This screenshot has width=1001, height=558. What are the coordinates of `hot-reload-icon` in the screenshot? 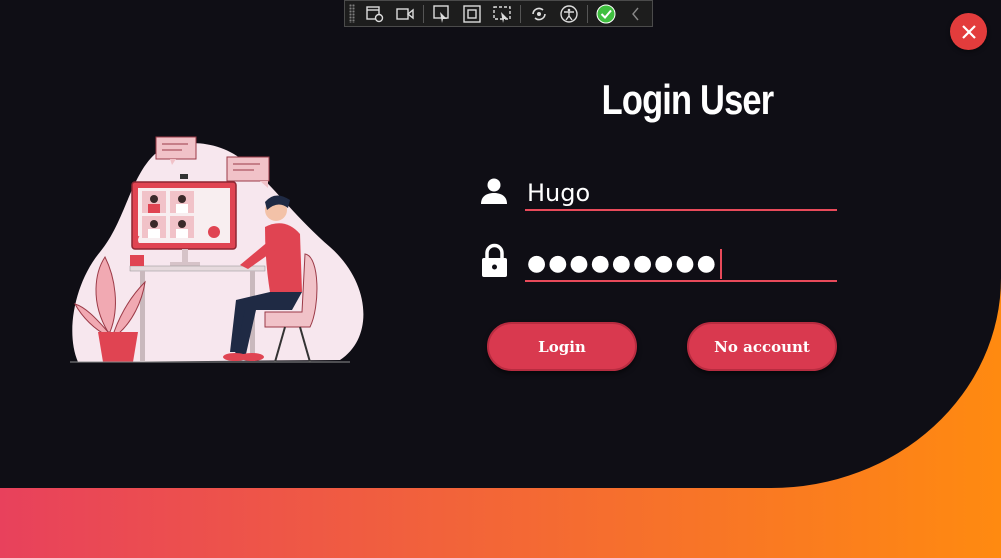 It's located at (539, 14).